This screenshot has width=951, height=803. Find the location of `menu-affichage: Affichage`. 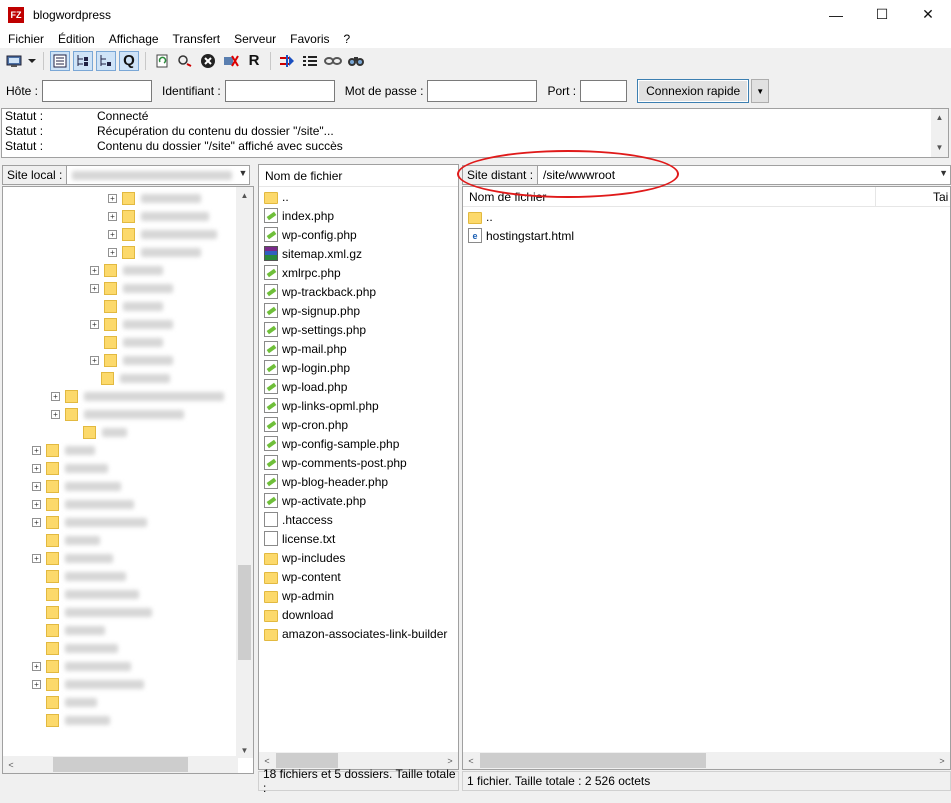

menu-affichage: Affichage is located at coordinates (134, 39).